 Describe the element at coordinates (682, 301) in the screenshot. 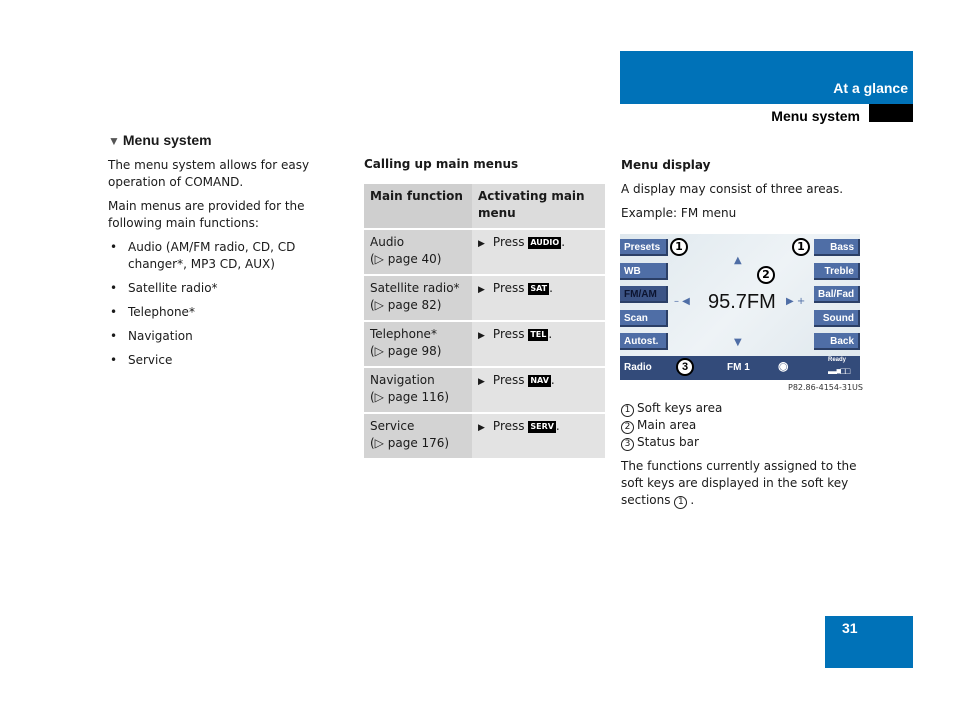

I see `seek-left-icon: – ◀` at that location.